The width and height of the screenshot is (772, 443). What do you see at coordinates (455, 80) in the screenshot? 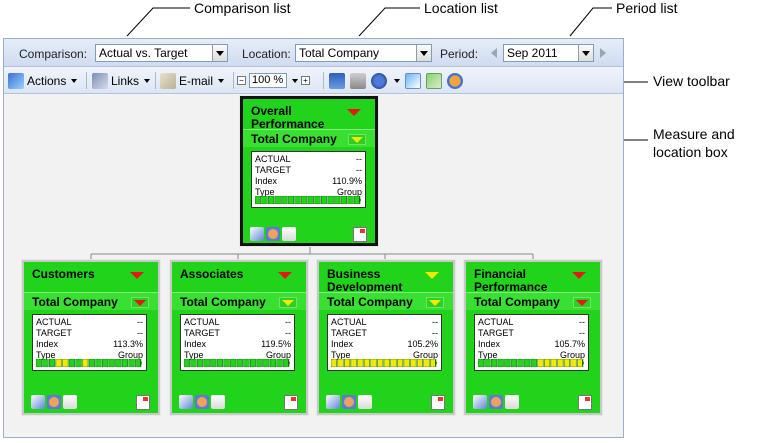
I see `refresh-icon` at bounding box center [455, 80].